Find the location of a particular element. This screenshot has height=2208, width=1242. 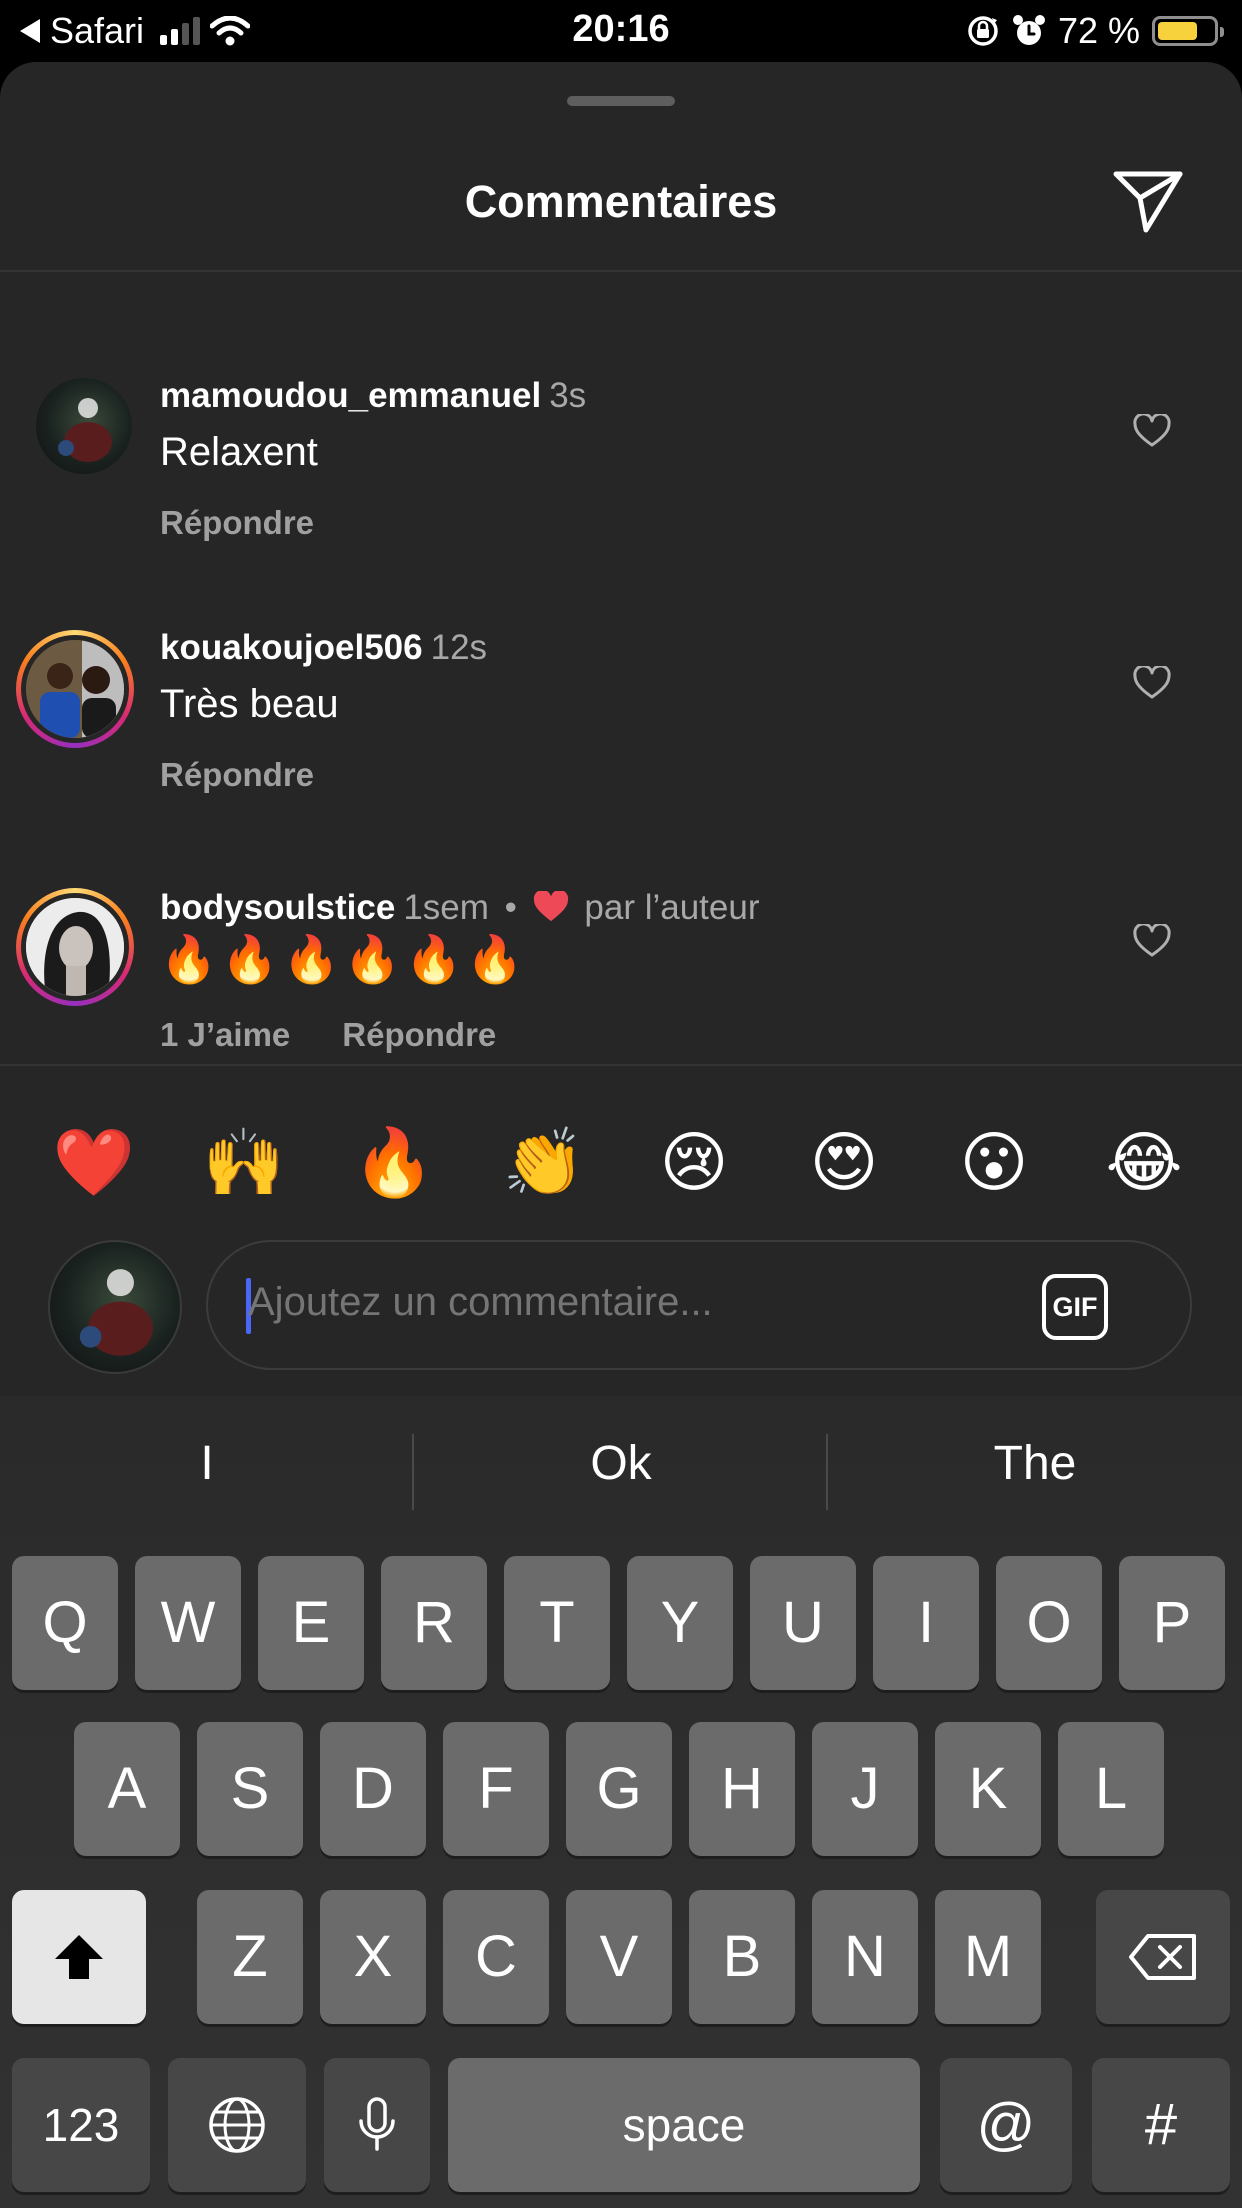

comment-time: 12s is located at coordinates (459, 647).